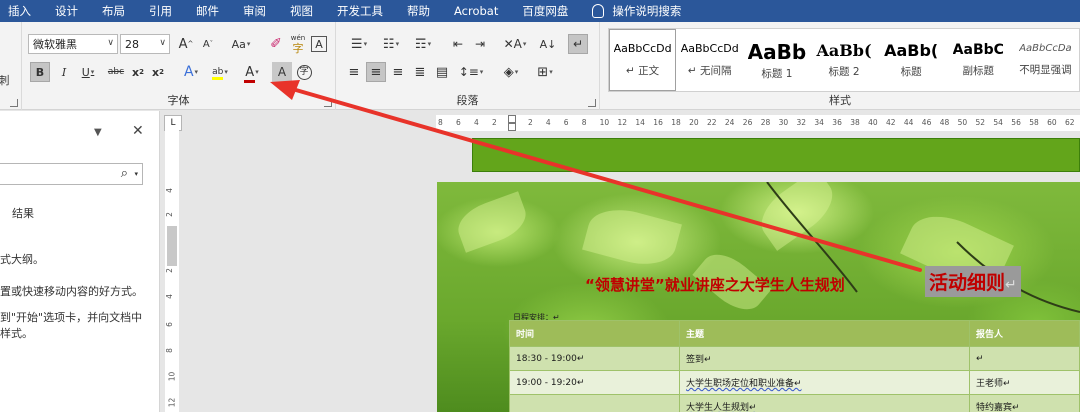  Describe the element at coordinates (173, 123) in the screenshot. I see `tab-selector: L` at that location.